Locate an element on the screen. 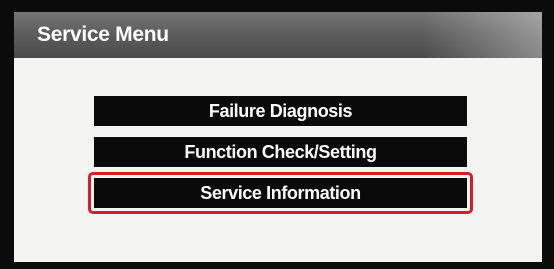  screen-glare is located at coordinates (482, 35).